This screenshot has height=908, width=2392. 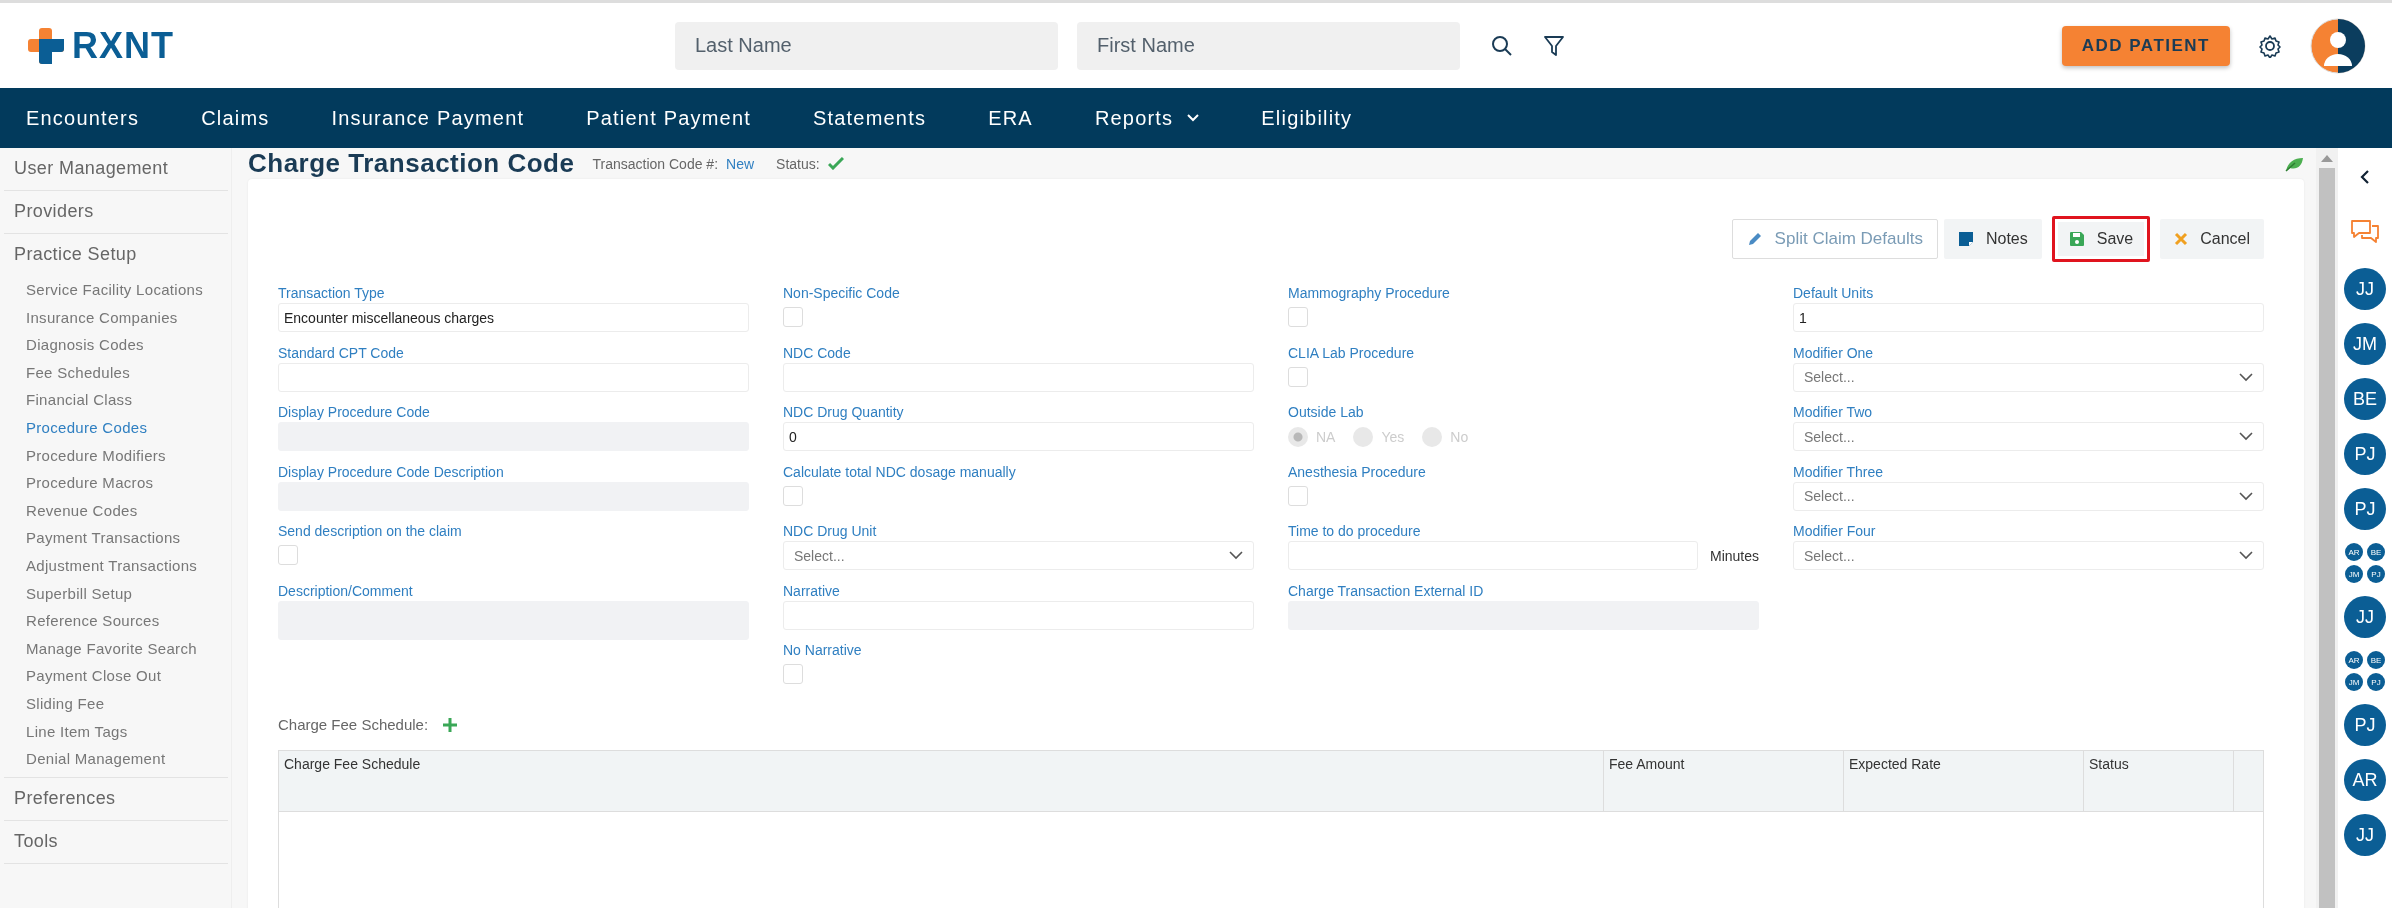 What do you see at coordinates (127, 538) in the screenshot?
I see `sidebar-item: Payment Transactions` at bounding box center [127, 538].